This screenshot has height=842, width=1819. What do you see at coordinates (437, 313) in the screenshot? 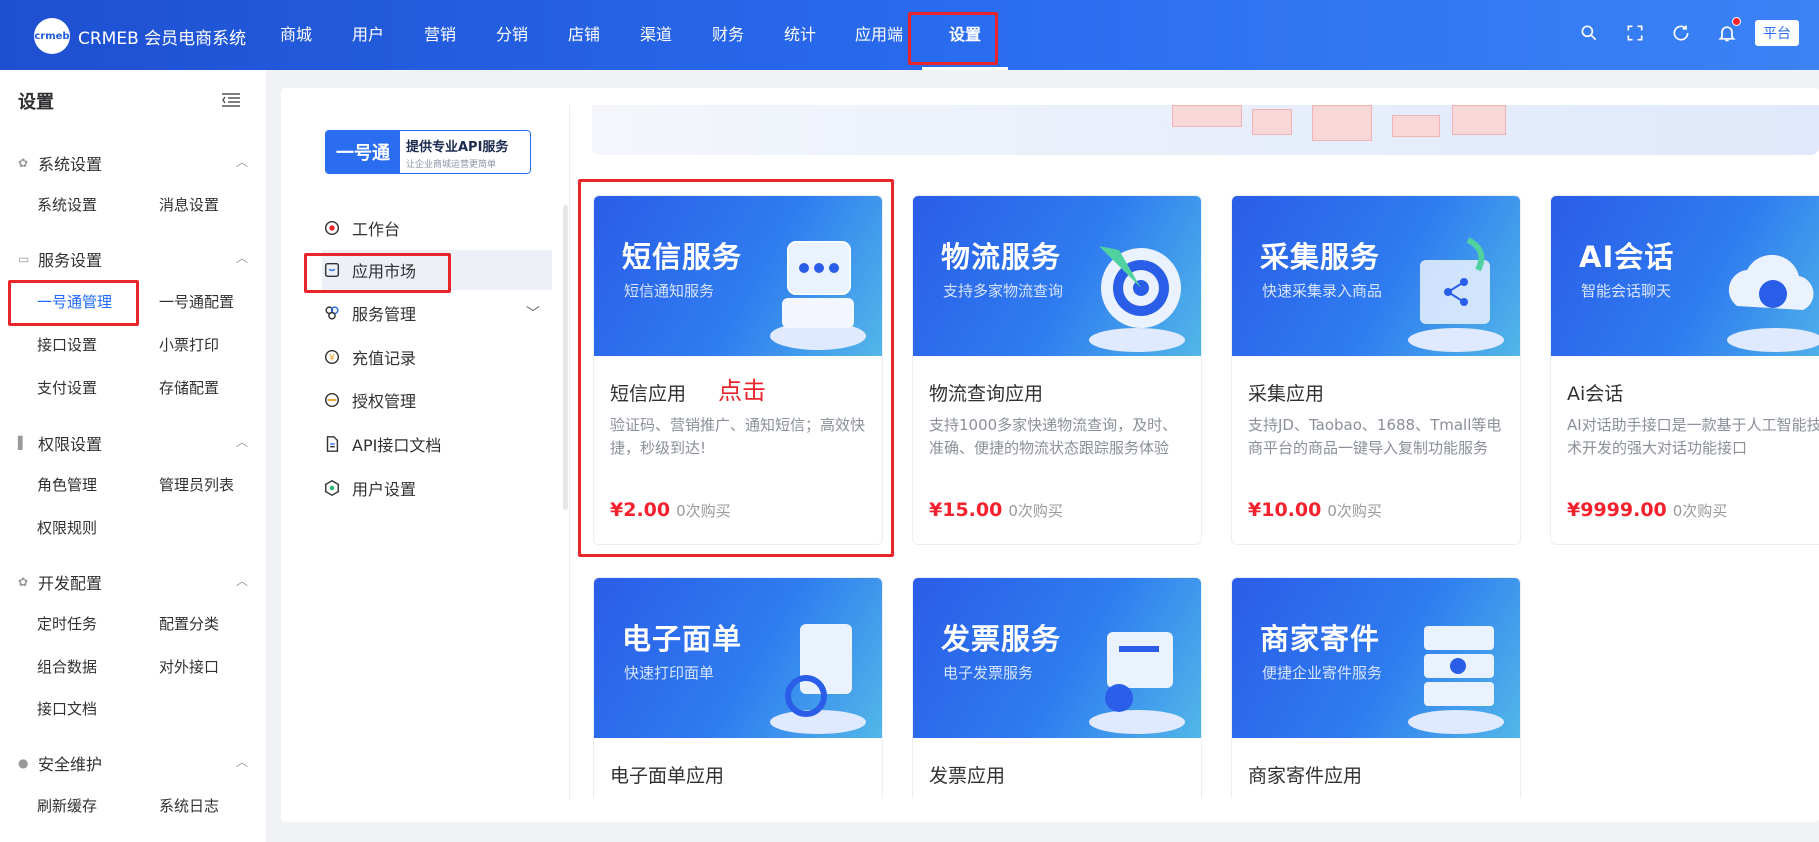
I see `subnav-item-service-management: 服务管理 ﹀` at bounding box center [437, 313].